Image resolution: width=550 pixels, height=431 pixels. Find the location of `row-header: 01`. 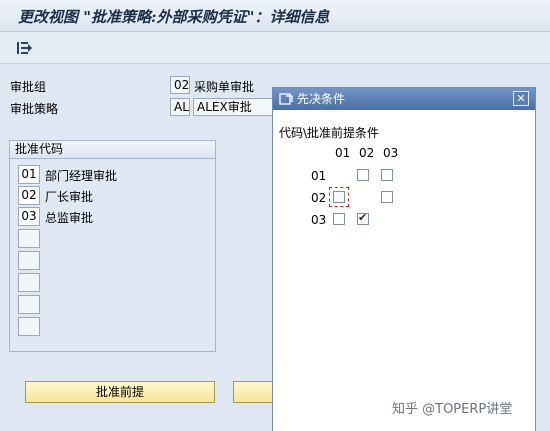

row-header: 01 is located at coordinates (319, 176).